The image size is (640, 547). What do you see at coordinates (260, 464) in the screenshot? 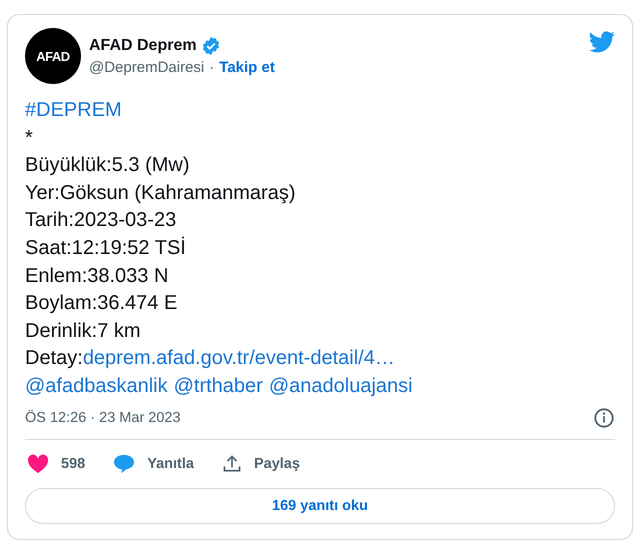
I see `share-button: Paylaş` at bounding box center [260, 464].